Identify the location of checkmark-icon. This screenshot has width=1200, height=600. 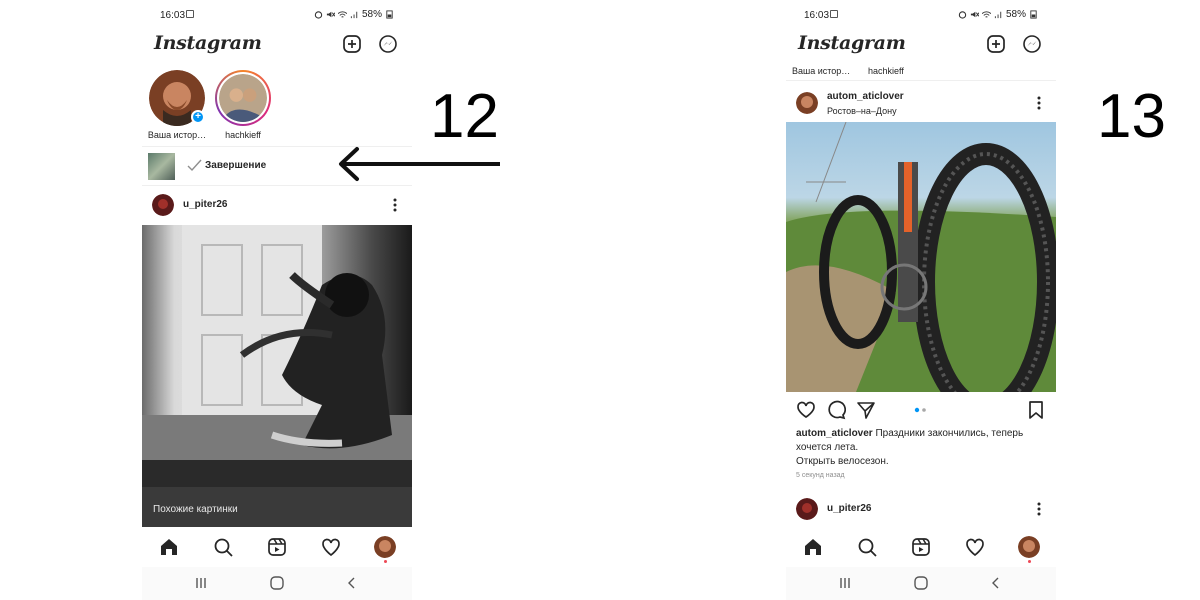
(194, 165).